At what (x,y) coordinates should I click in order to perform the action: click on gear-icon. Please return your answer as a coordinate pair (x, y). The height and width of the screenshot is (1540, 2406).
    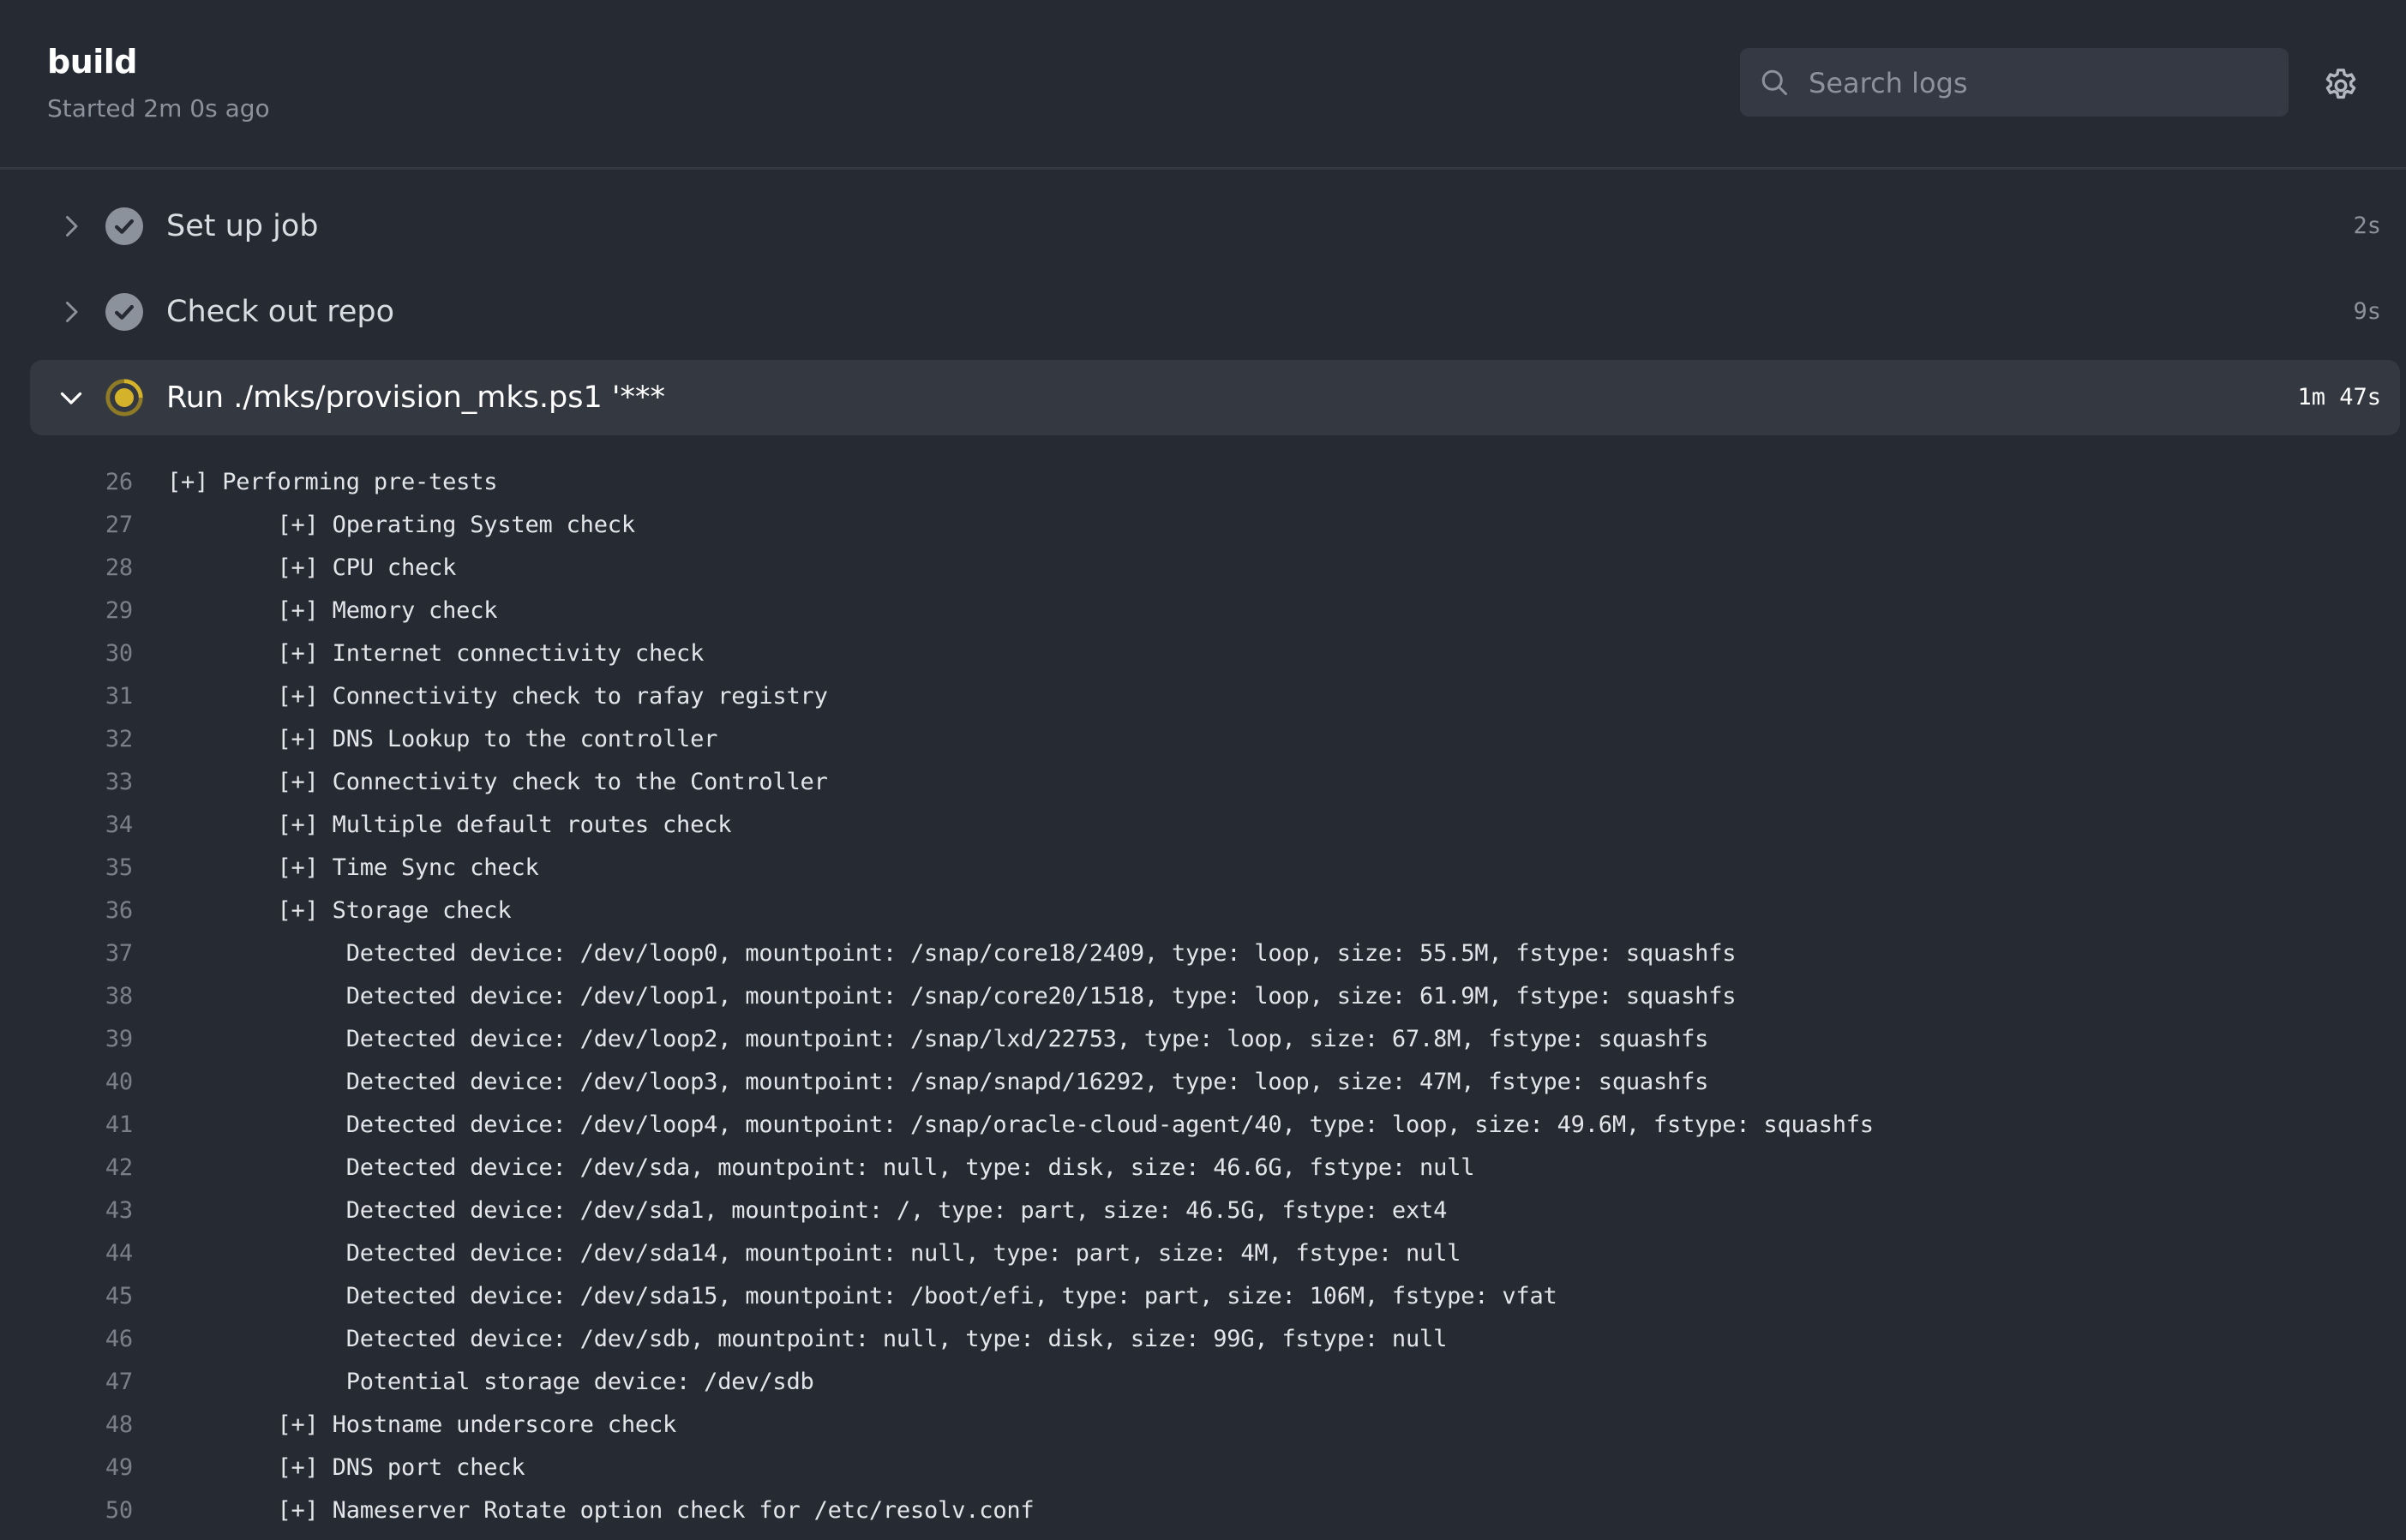
    Looking at the image, I should click on (2341, 85).